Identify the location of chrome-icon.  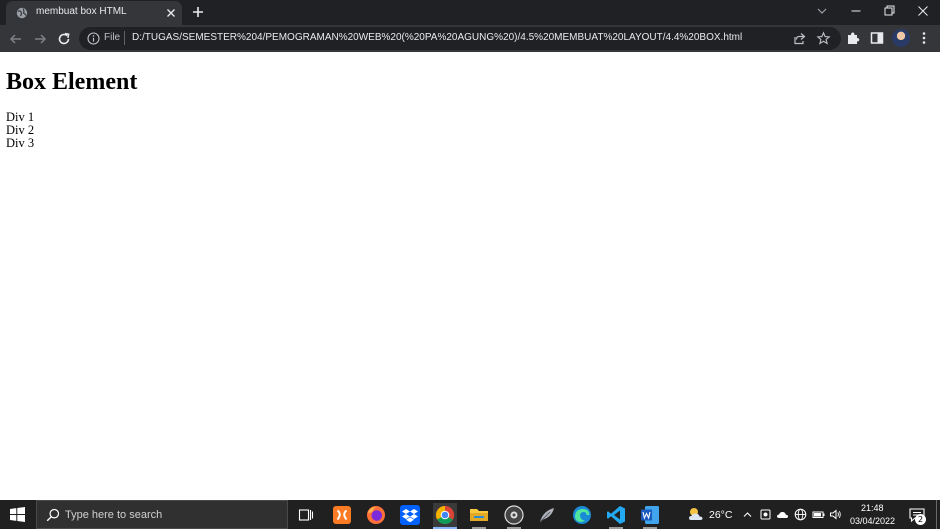
(445, 515).